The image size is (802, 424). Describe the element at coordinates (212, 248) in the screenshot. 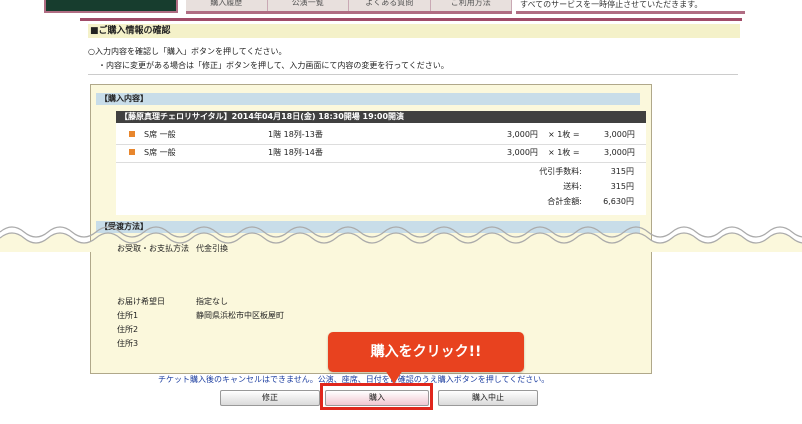

I see `payment-method-value: 代金引換` at that location.